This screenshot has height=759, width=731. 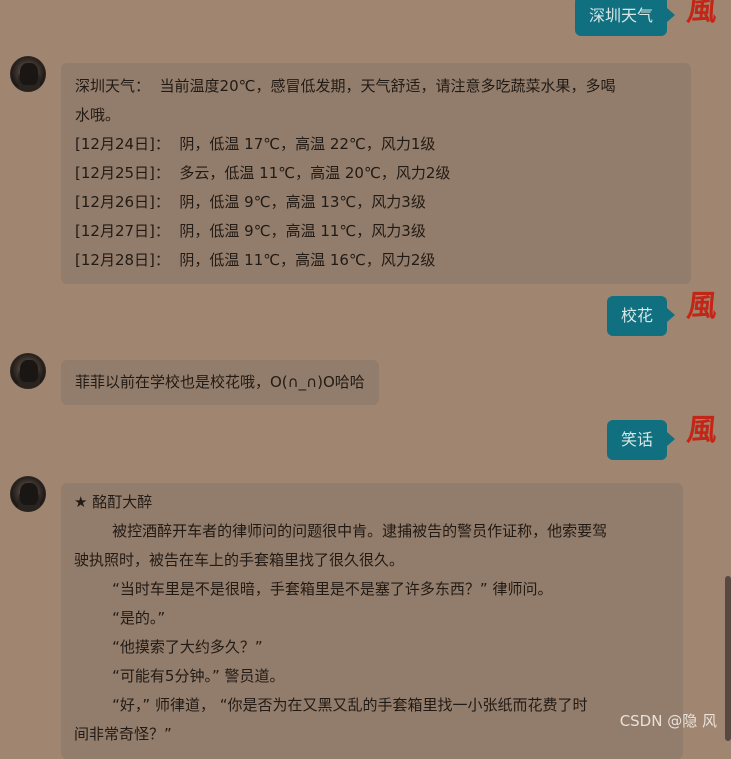 I want to click on bot-message-line: “可能有5分钟。” 警员道。, so click(x=179, y=676).